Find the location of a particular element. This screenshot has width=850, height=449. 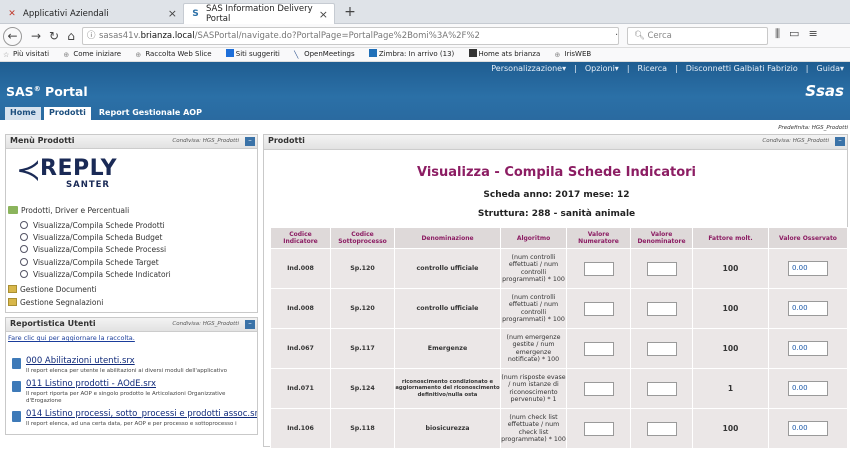

bookmark-item: ⊕ Raccolta Web Slice is located at coordinates (176, 54).